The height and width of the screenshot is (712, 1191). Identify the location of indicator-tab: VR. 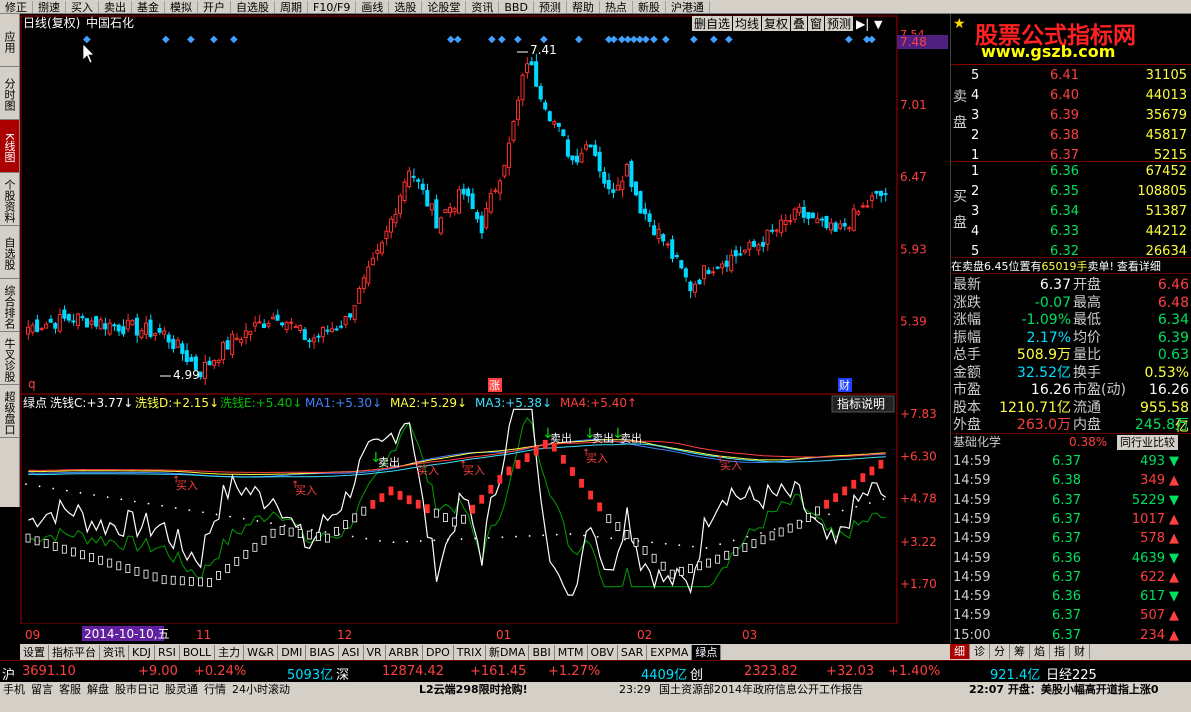
(375, 652).